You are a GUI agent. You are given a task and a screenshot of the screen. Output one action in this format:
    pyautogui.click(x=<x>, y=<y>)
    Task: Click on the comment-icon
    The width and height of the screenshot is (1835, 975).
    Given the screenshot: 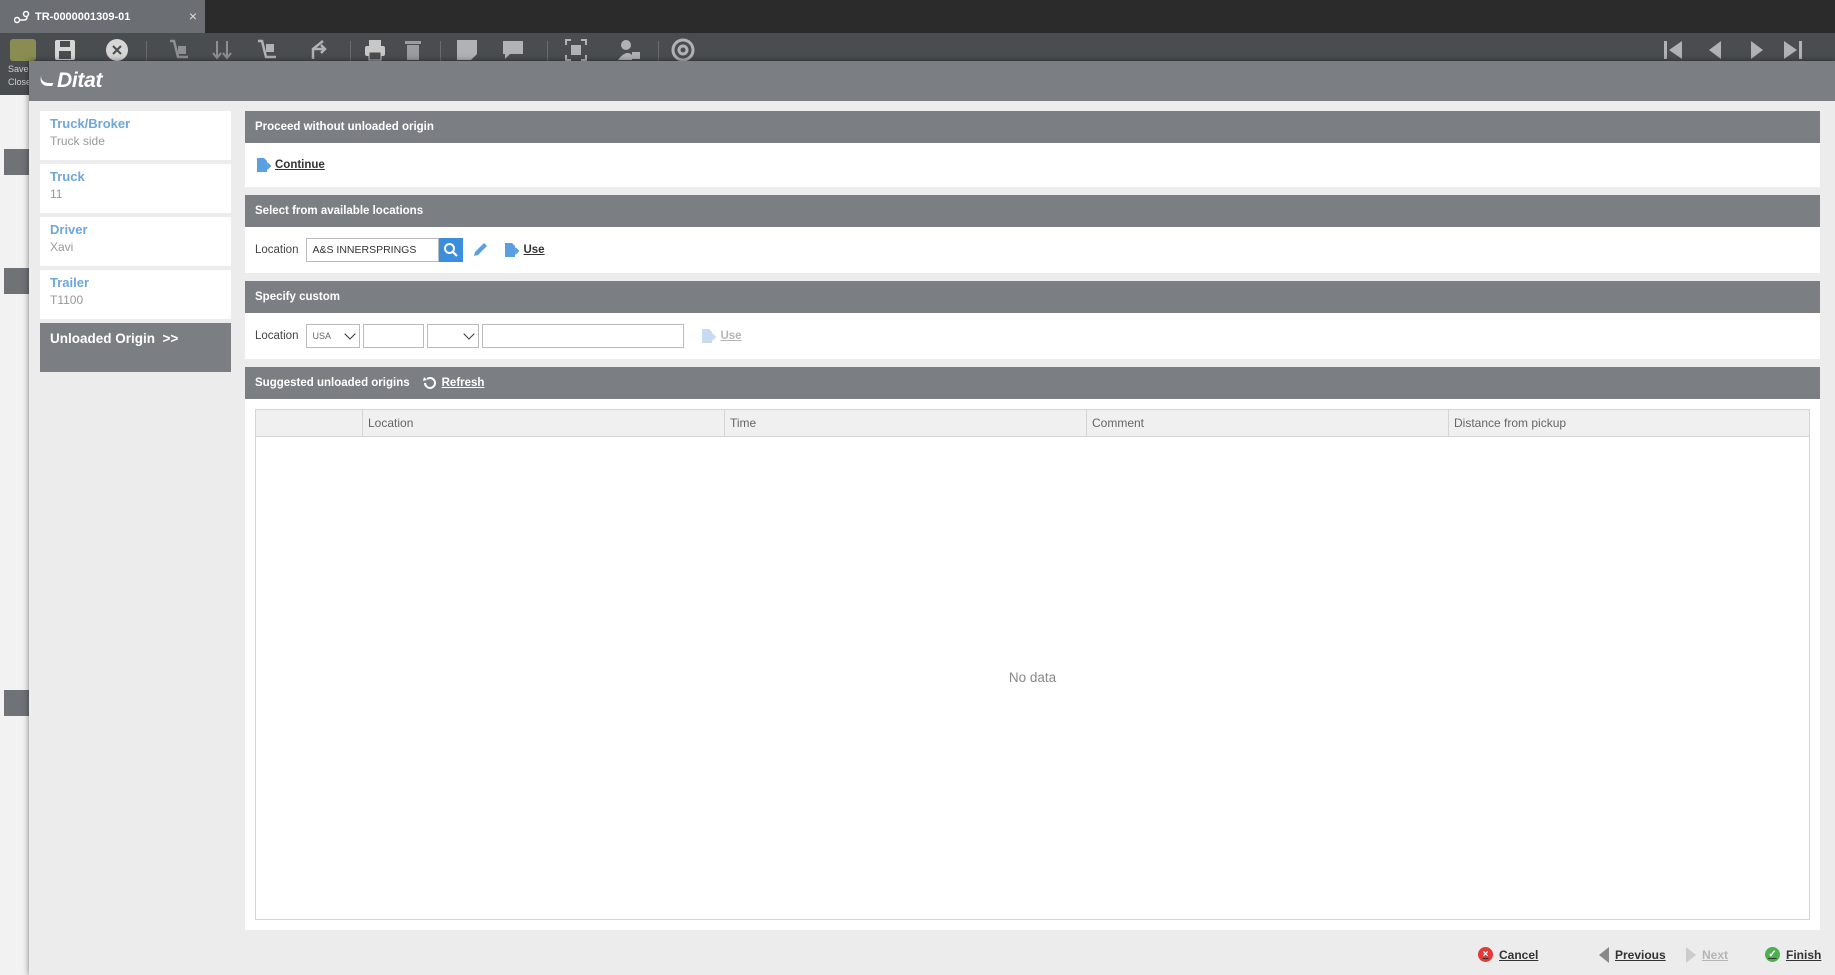 What is the action you would take?
    pyautogui.click(x=513, y=50)
    